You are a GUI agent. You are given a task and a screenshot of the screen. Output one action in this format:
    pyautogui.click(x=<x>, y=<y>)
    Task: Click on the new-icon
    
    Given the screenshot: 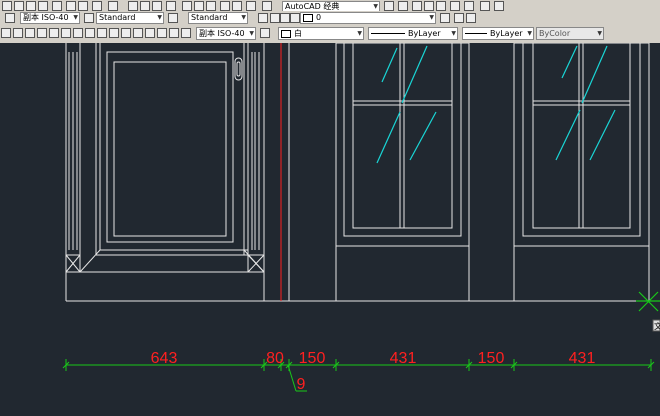 What is the action you would take?
    pyautogui.click(x=7, y=6)
    